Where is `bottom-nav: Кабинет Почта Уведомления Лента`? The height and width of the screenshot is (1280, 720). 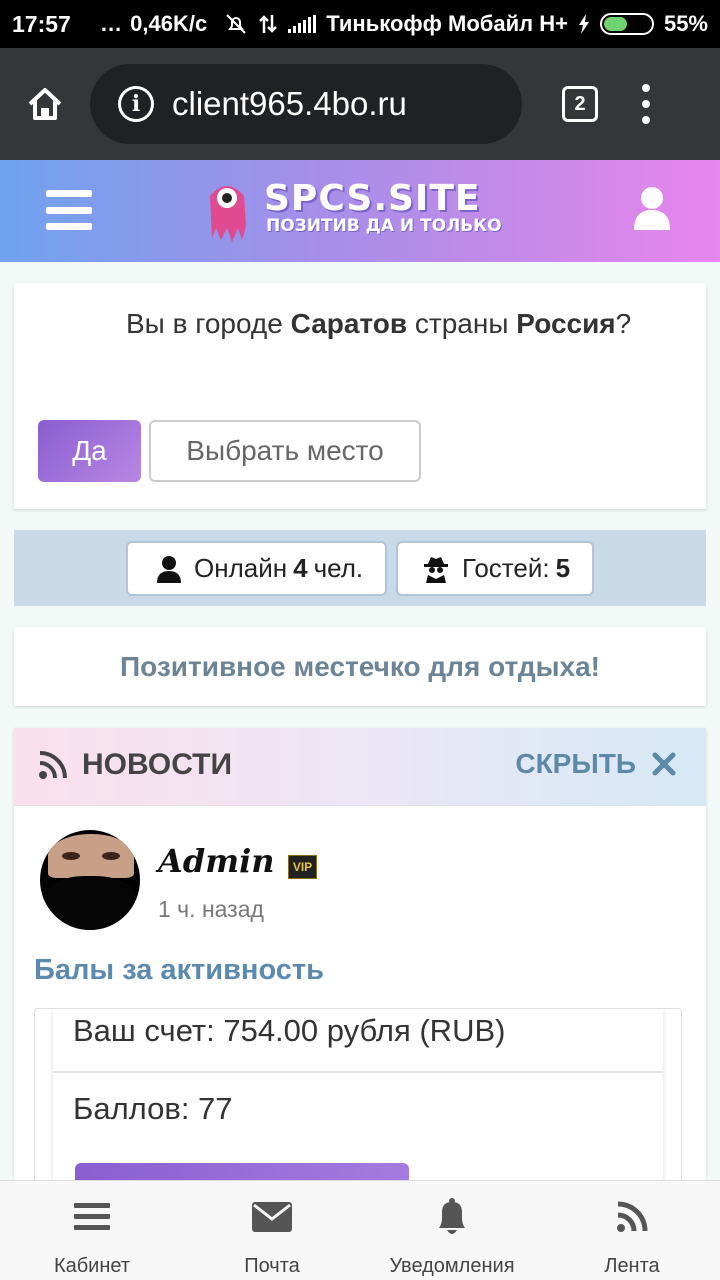 bottom-nav: Кабинет Почта Уведомления Лента is located at coordinates (360, 1230).